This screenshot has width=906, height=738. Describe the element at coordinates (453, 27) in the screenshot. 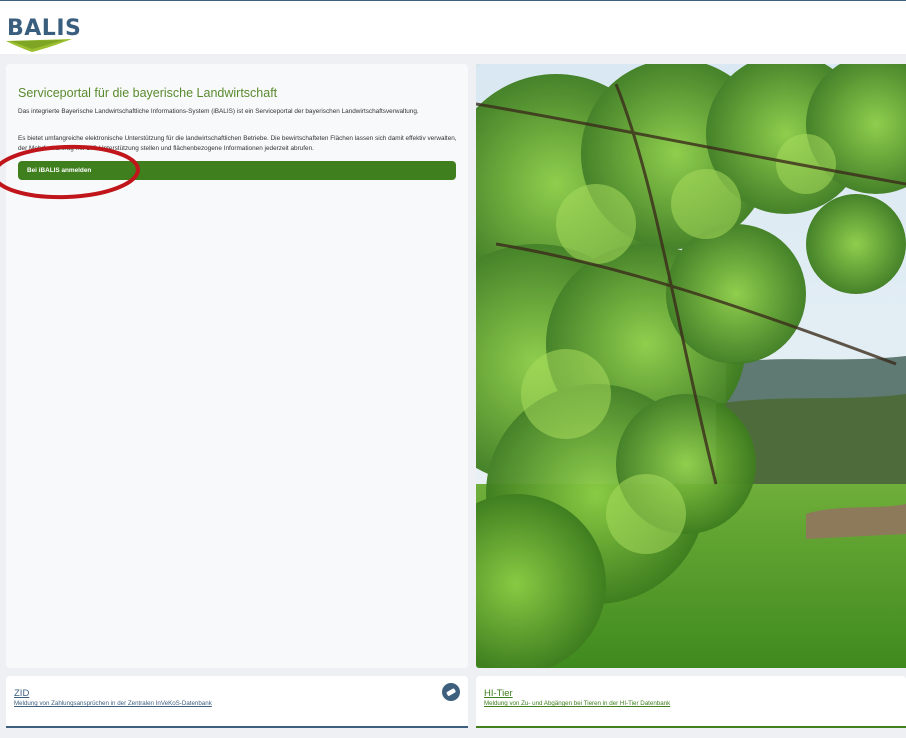

I see `header-bar: BALIS` at that location.